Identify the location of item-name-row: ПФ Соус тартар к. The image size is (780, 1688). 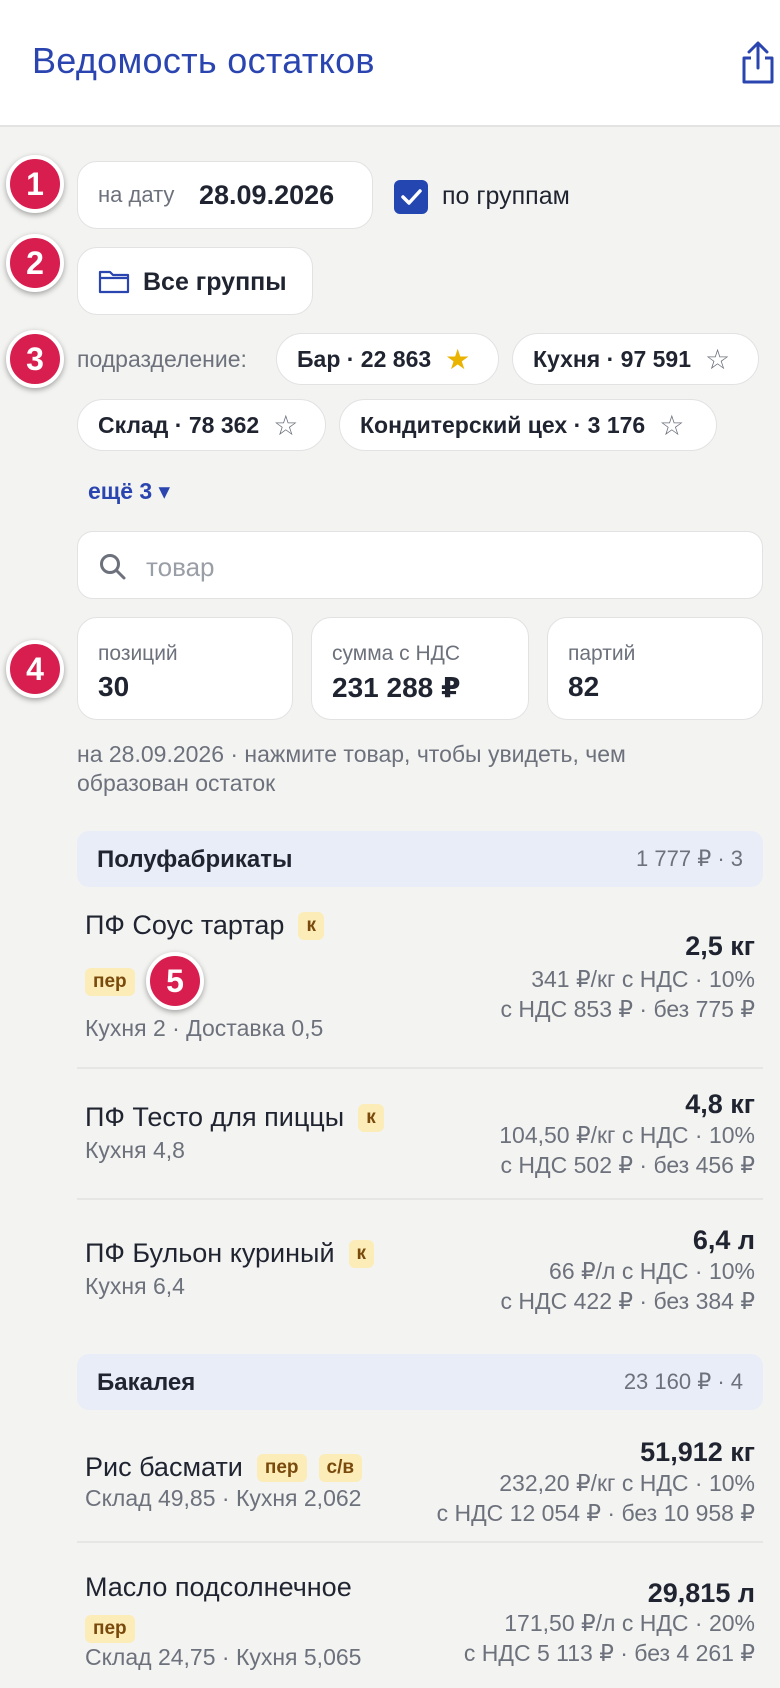
(204, 925).